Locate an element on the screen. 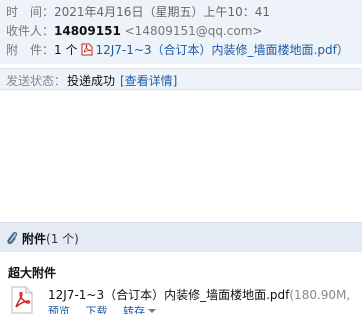 Image resolution: width=362 pixels, height=314 pixels. attachments-title: 附件(1 个) is located at coordinates (50, 238).